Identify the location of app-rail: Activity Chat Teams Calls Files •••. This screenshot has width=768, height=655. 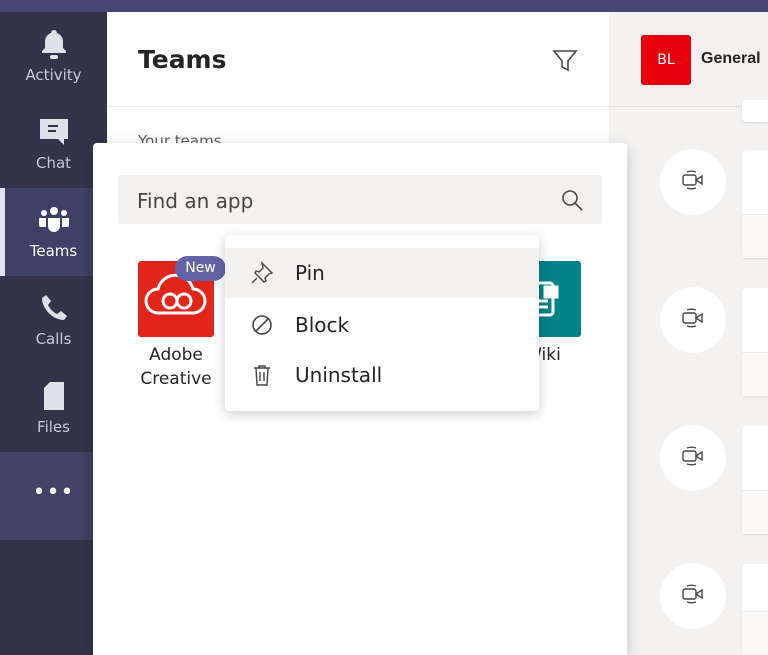
(53, 333).